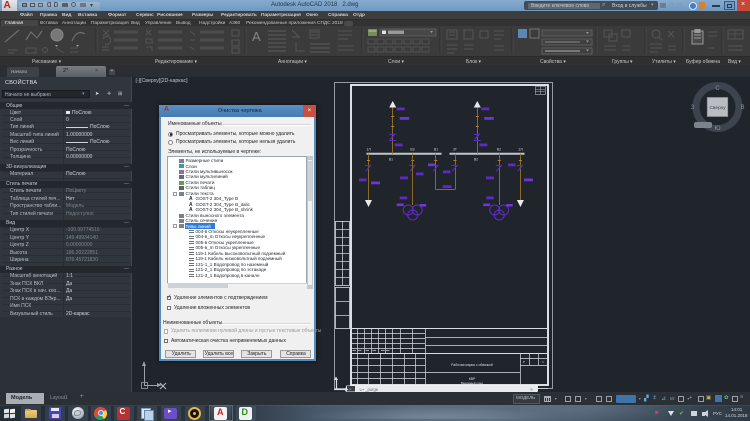 This screenshot has height=421, width=750. What do you see at coordinates (256, 36) in the screenshot?
I see `svg-text: A` at bounding box center [256, 36].